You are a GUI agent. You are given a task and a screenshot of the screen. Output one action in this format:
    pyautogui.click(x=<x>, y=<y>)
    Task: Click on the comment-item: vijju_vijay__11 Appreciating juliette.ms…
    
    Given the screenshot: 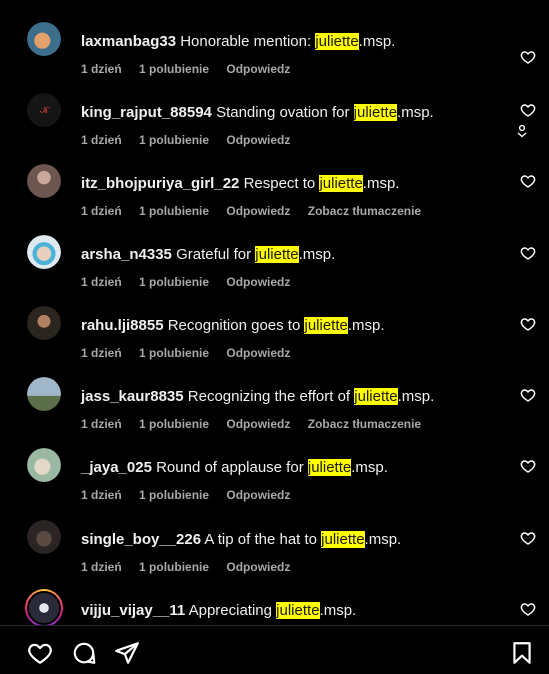 What is the action you would take?
    pyautogui.click(x=274, y=606)
    